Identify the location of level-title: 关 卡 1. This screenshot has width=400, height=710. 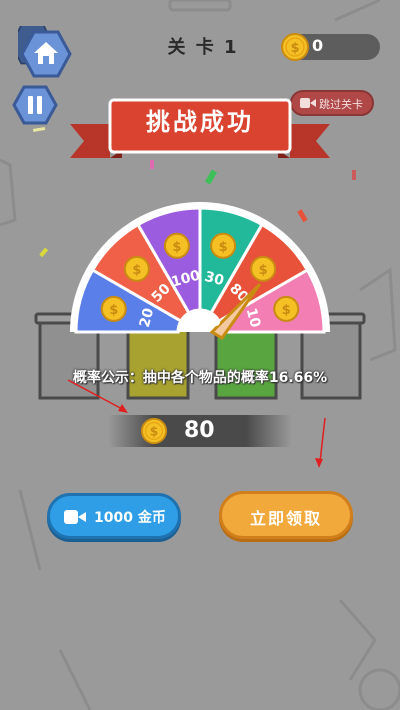
(203, 47).